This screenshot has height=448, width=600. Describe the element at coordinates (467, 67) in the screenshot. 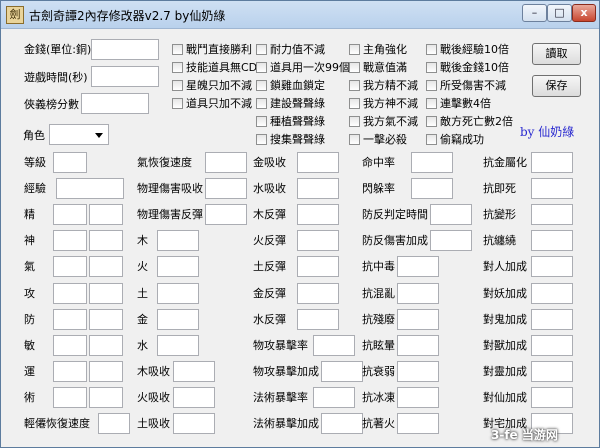

I see `cheat-checkbox: 戰後金錢10倍` at that location.